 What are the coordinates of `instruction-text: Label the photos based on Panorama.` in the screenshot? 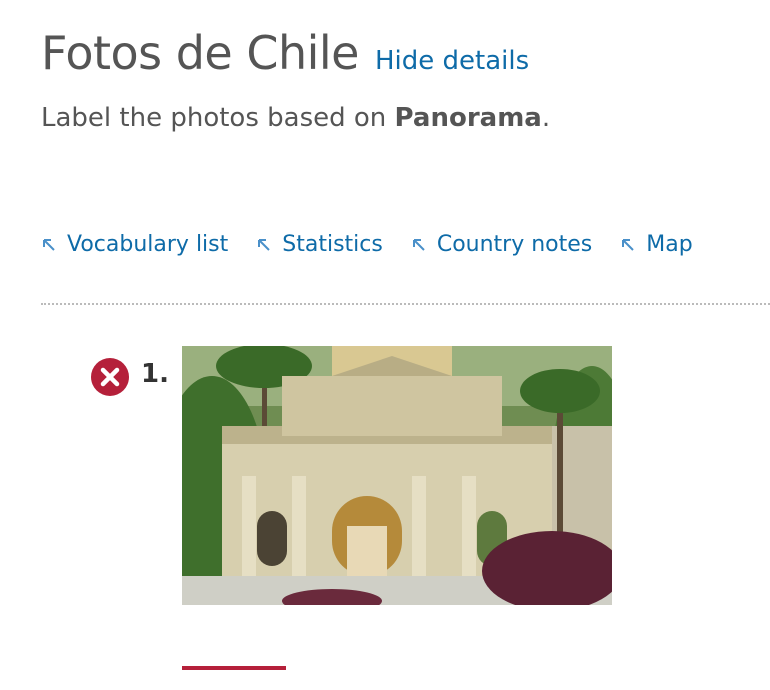 It's located at (295, 118).